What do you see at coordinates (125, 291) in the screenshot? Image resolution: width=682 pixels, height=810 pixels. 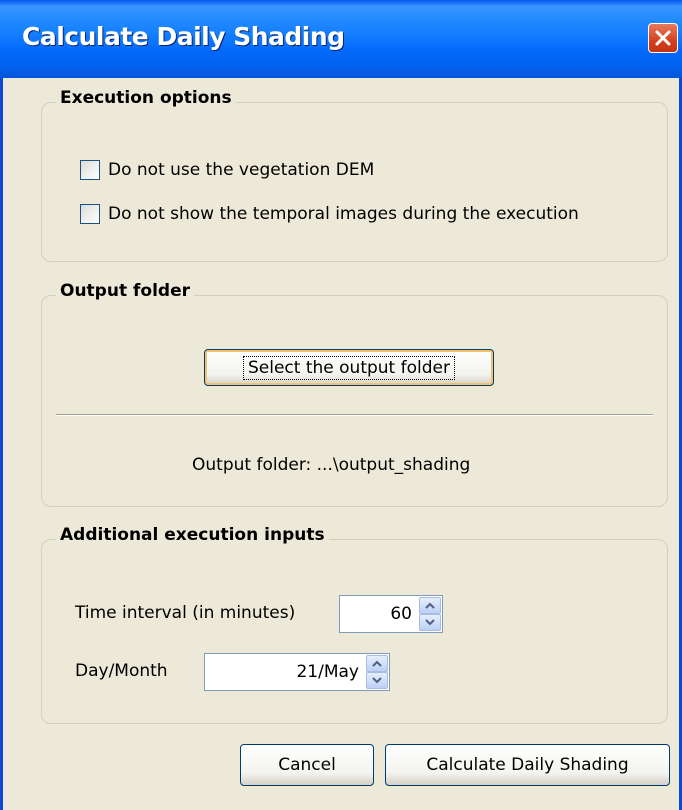 I see `output-folder-legend: Output folder` at bounding box center [125, 291].